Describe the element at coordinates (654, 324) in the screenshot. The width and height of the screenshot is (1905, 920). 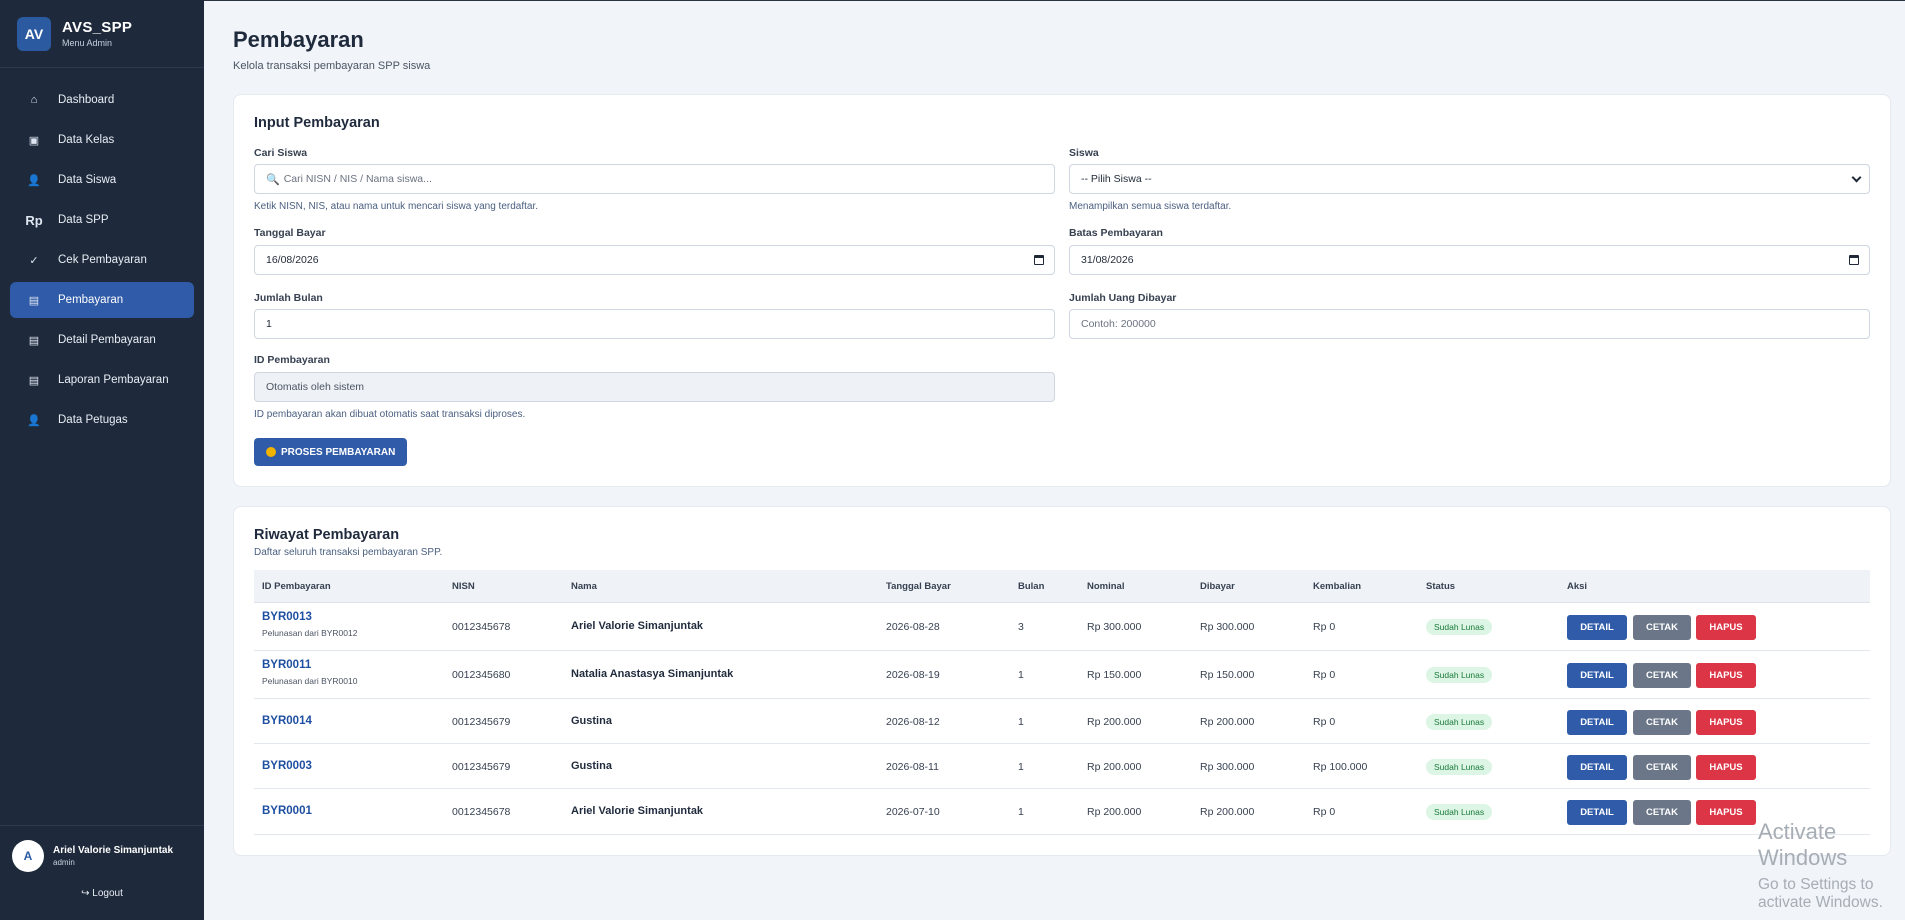
I see `month-count-input: 1` at that location.